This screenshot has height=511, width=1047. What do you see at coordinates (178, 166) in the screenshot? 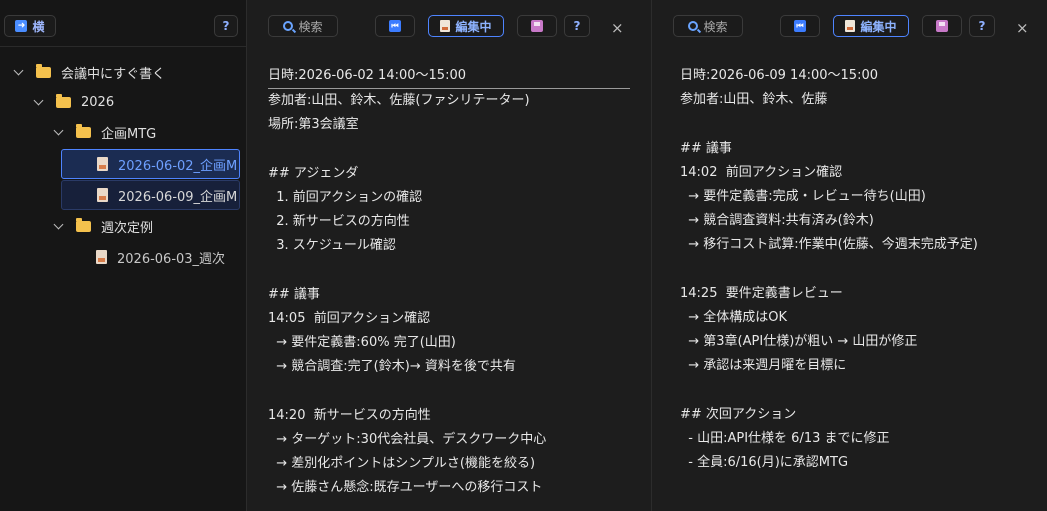
I see `tree-item-label: 2026-06-02_企画M` at bounding box center [178, 166].